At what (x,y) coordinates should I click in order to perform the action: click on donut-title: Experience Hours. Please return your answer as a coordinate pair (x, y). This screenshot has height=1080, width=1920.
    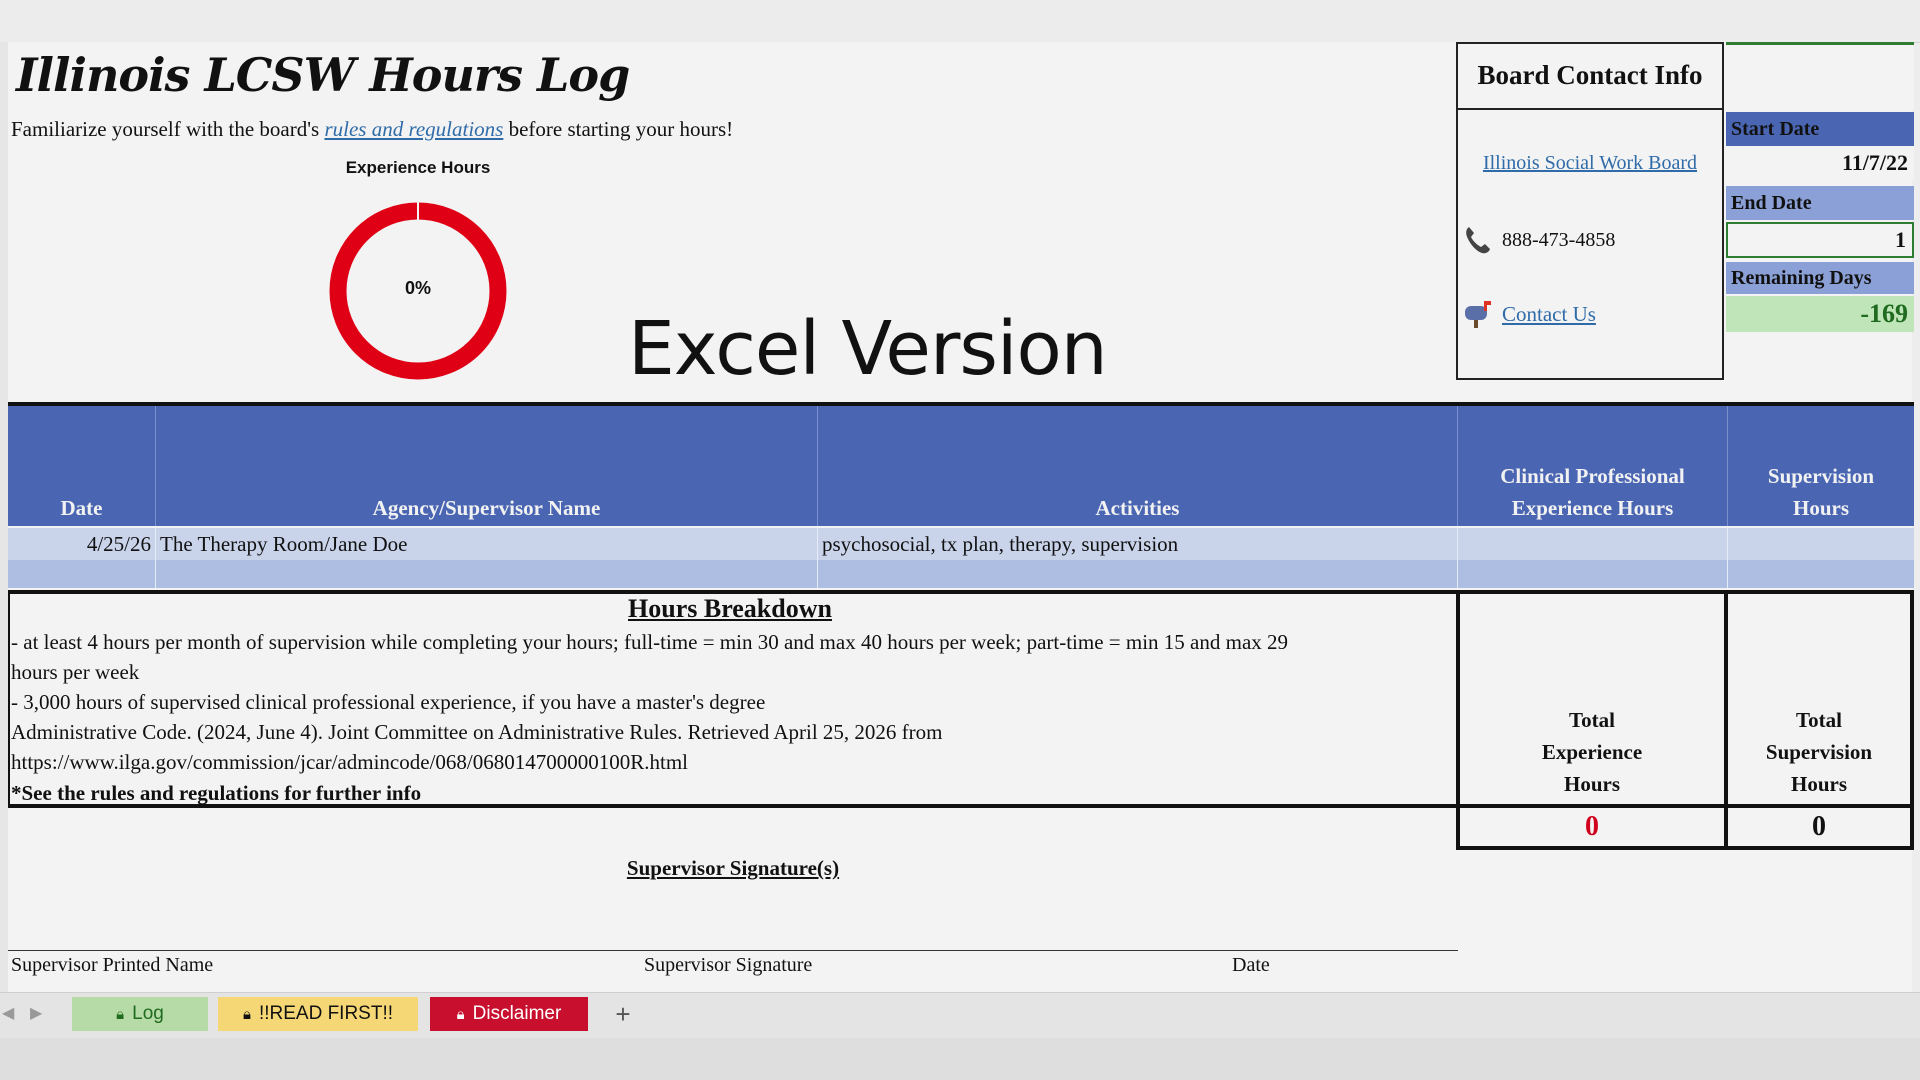
    Looking at the image, I should click on (418, 167).